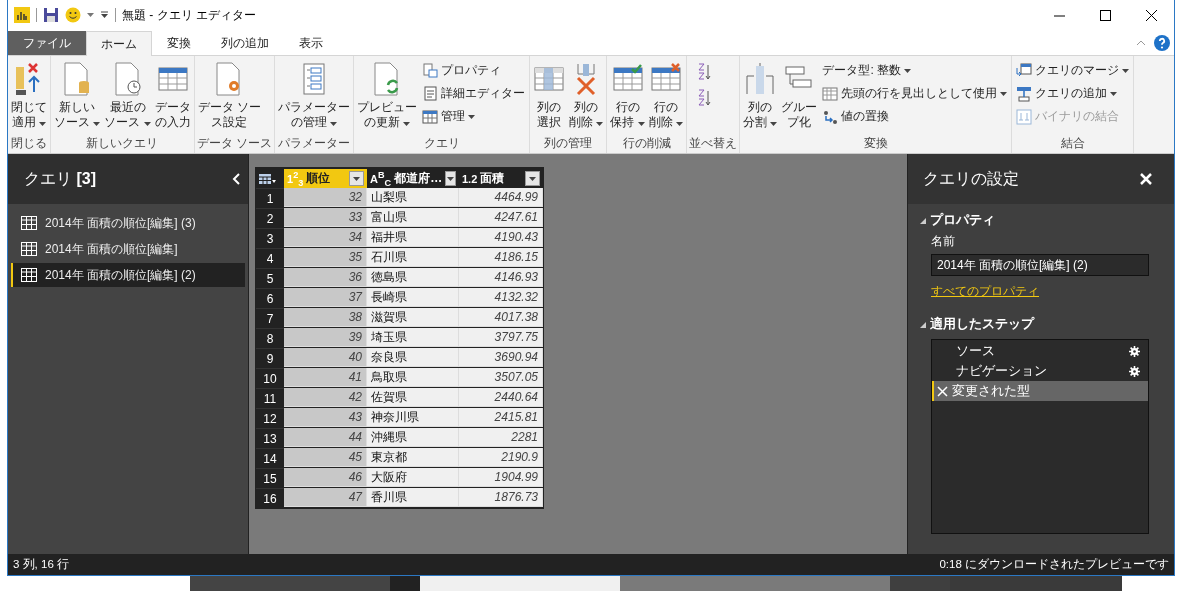  I want to click on group-label: 閉じる, so click(29, 143).